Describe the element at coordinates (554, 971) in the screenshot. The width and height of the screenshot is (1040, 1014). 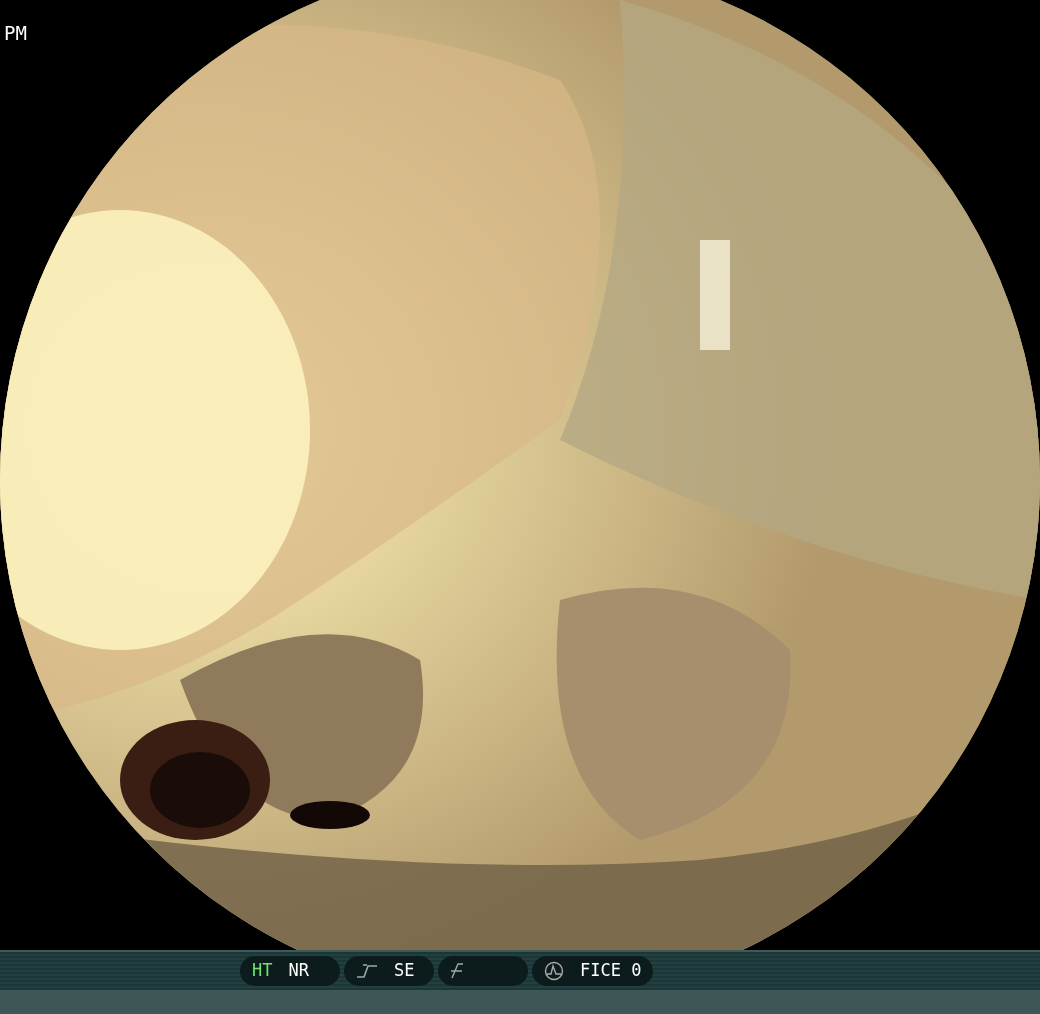
I see `wave-icon` at that location.